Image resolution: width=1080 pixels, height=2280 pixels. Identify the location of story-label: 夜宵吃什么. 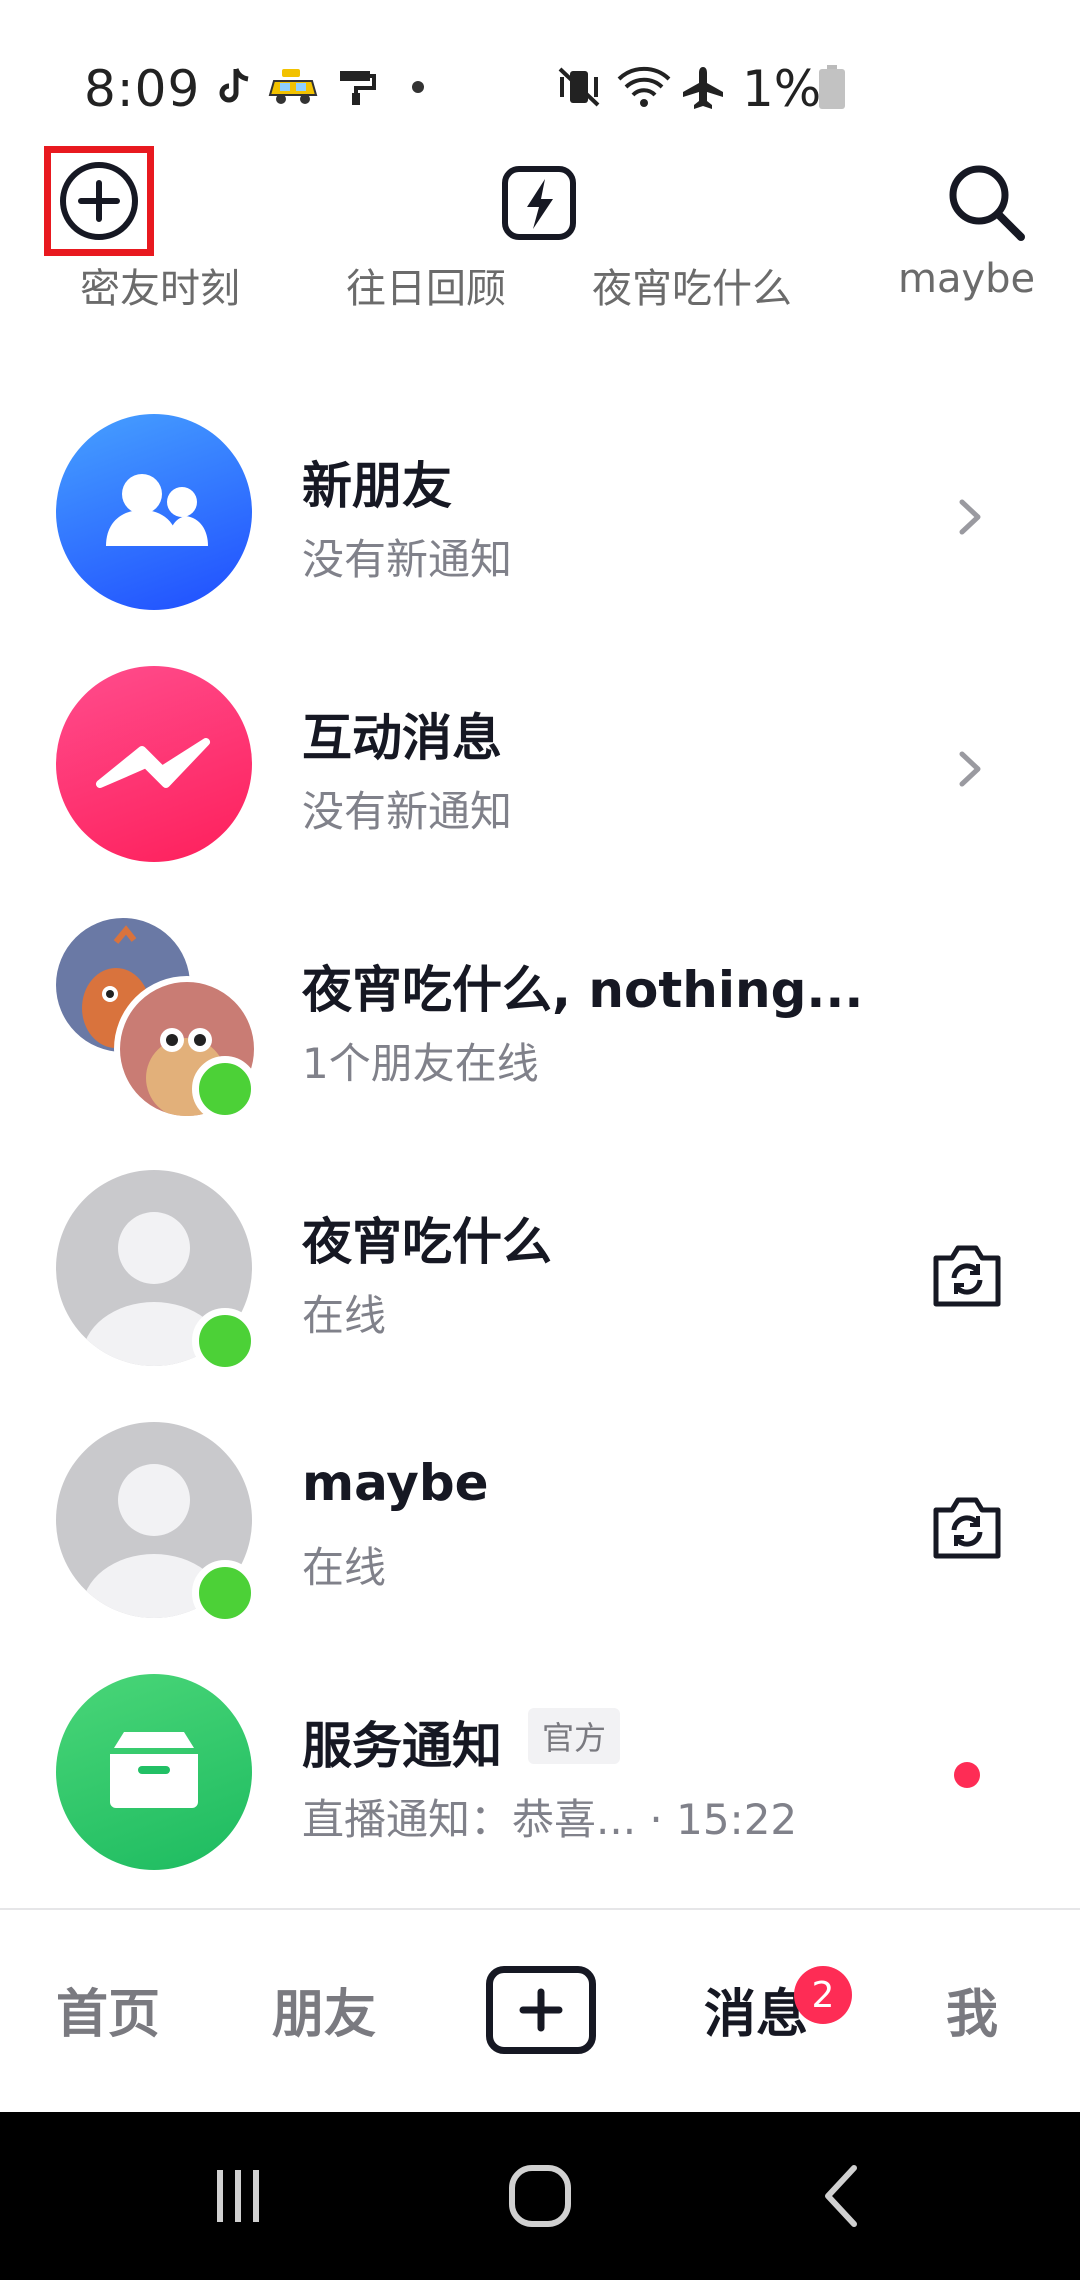
(692, 281).